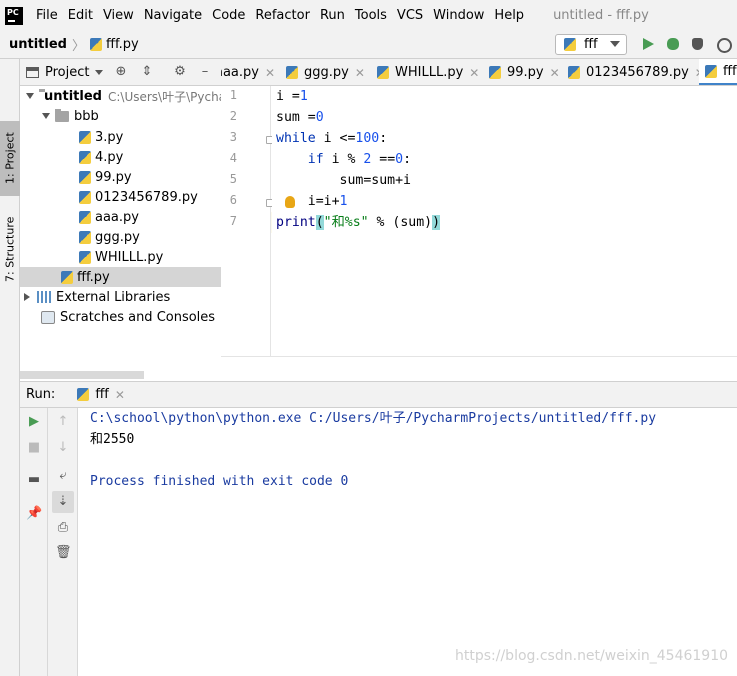 This screenshot has height=676, width=737. What do you see at coordinates (63, 422) in the screenshot?
I see `arrow-up-icon: ↑` at bounding box center [63, 422].